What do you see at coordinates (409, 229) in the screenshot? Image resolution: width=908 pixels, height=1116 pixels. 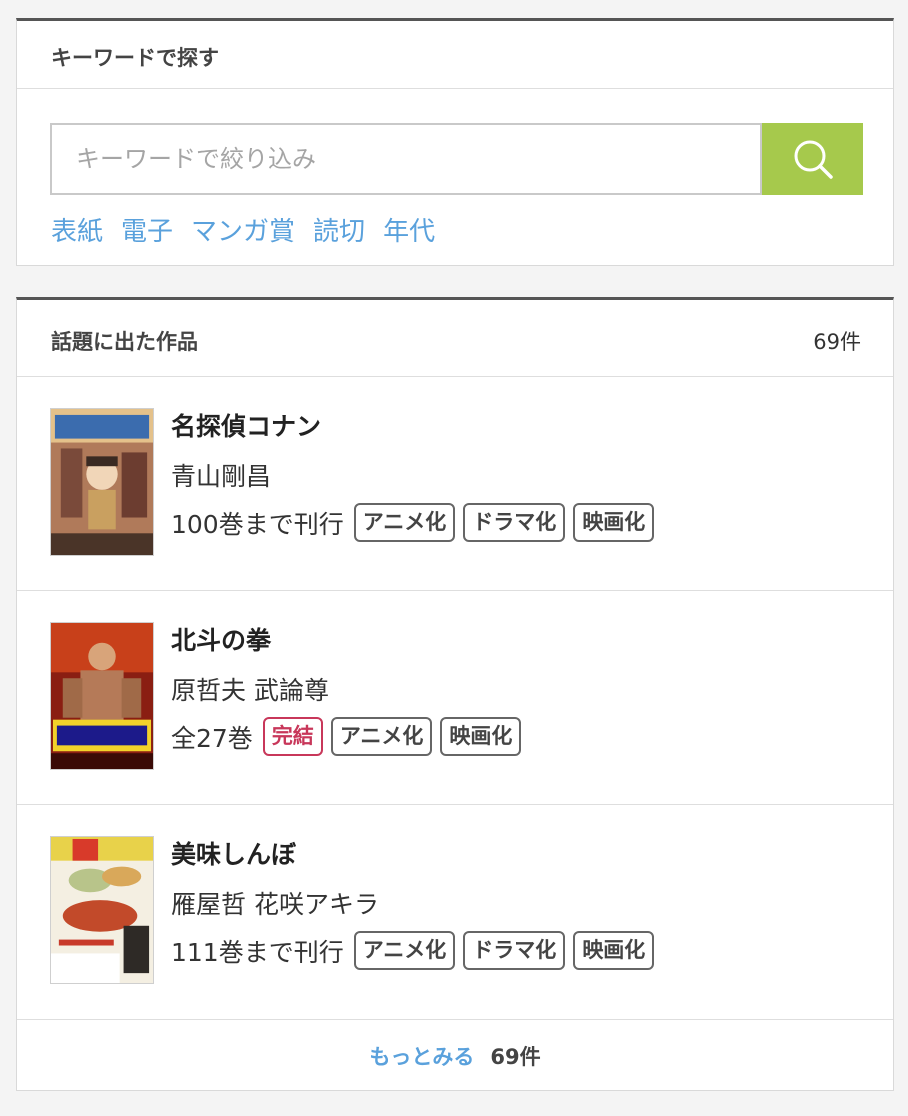 I see `filter-link-era: 年代` at bounding box center [409, 229].